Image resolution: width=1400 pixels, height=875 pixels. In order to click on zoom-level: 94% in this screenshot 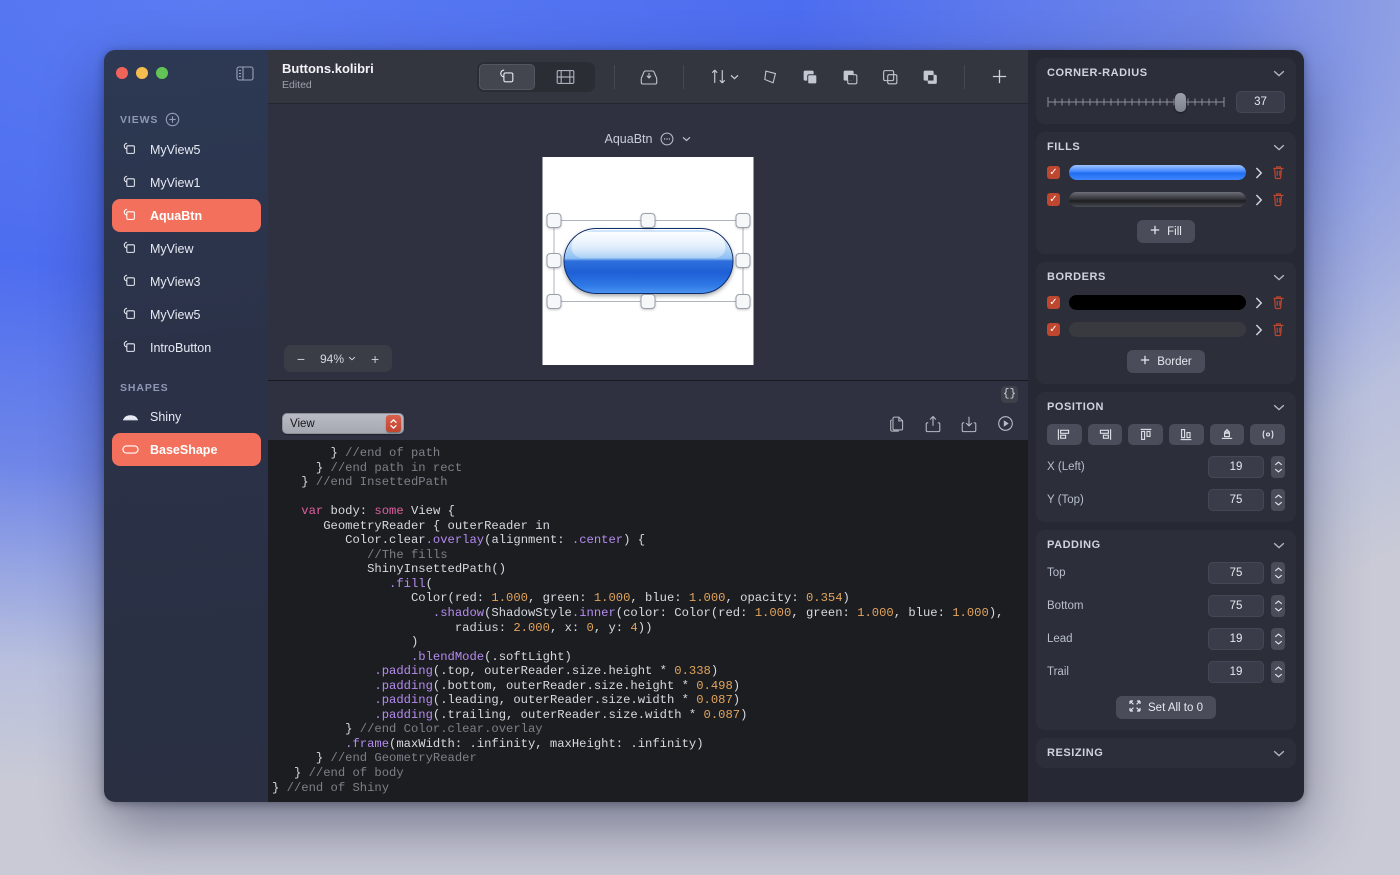, I will do `click(338, 359)`.